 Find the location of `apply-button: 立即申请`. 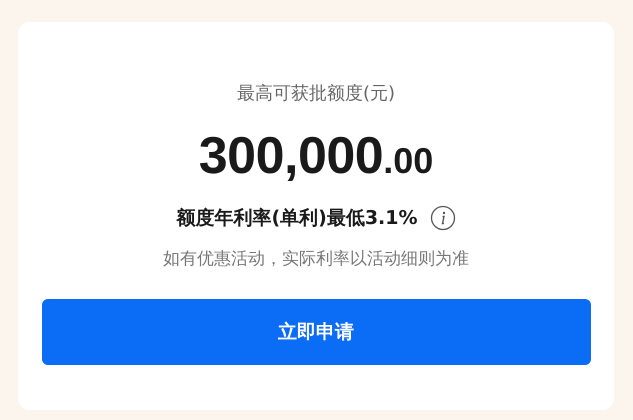

apply-button: 立即申请 is located at coordinates (316, 332).